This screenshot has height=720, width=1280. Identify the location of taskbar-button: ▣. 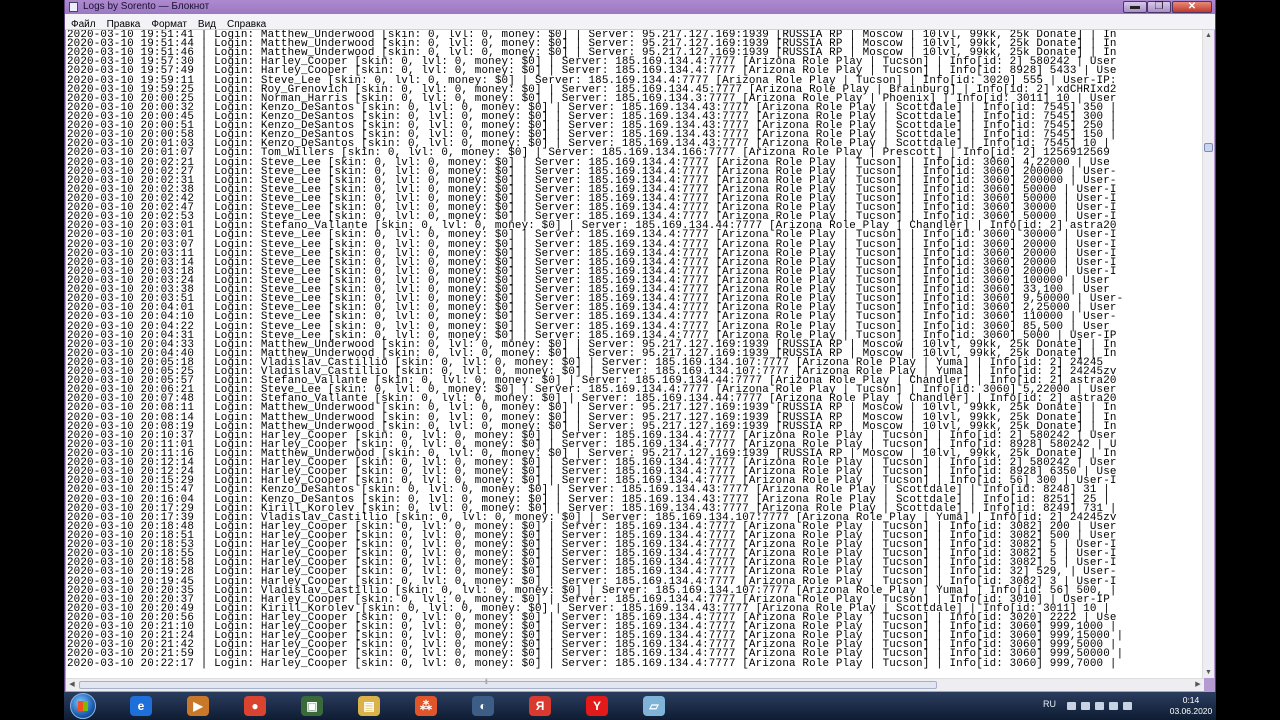
(312, 706).